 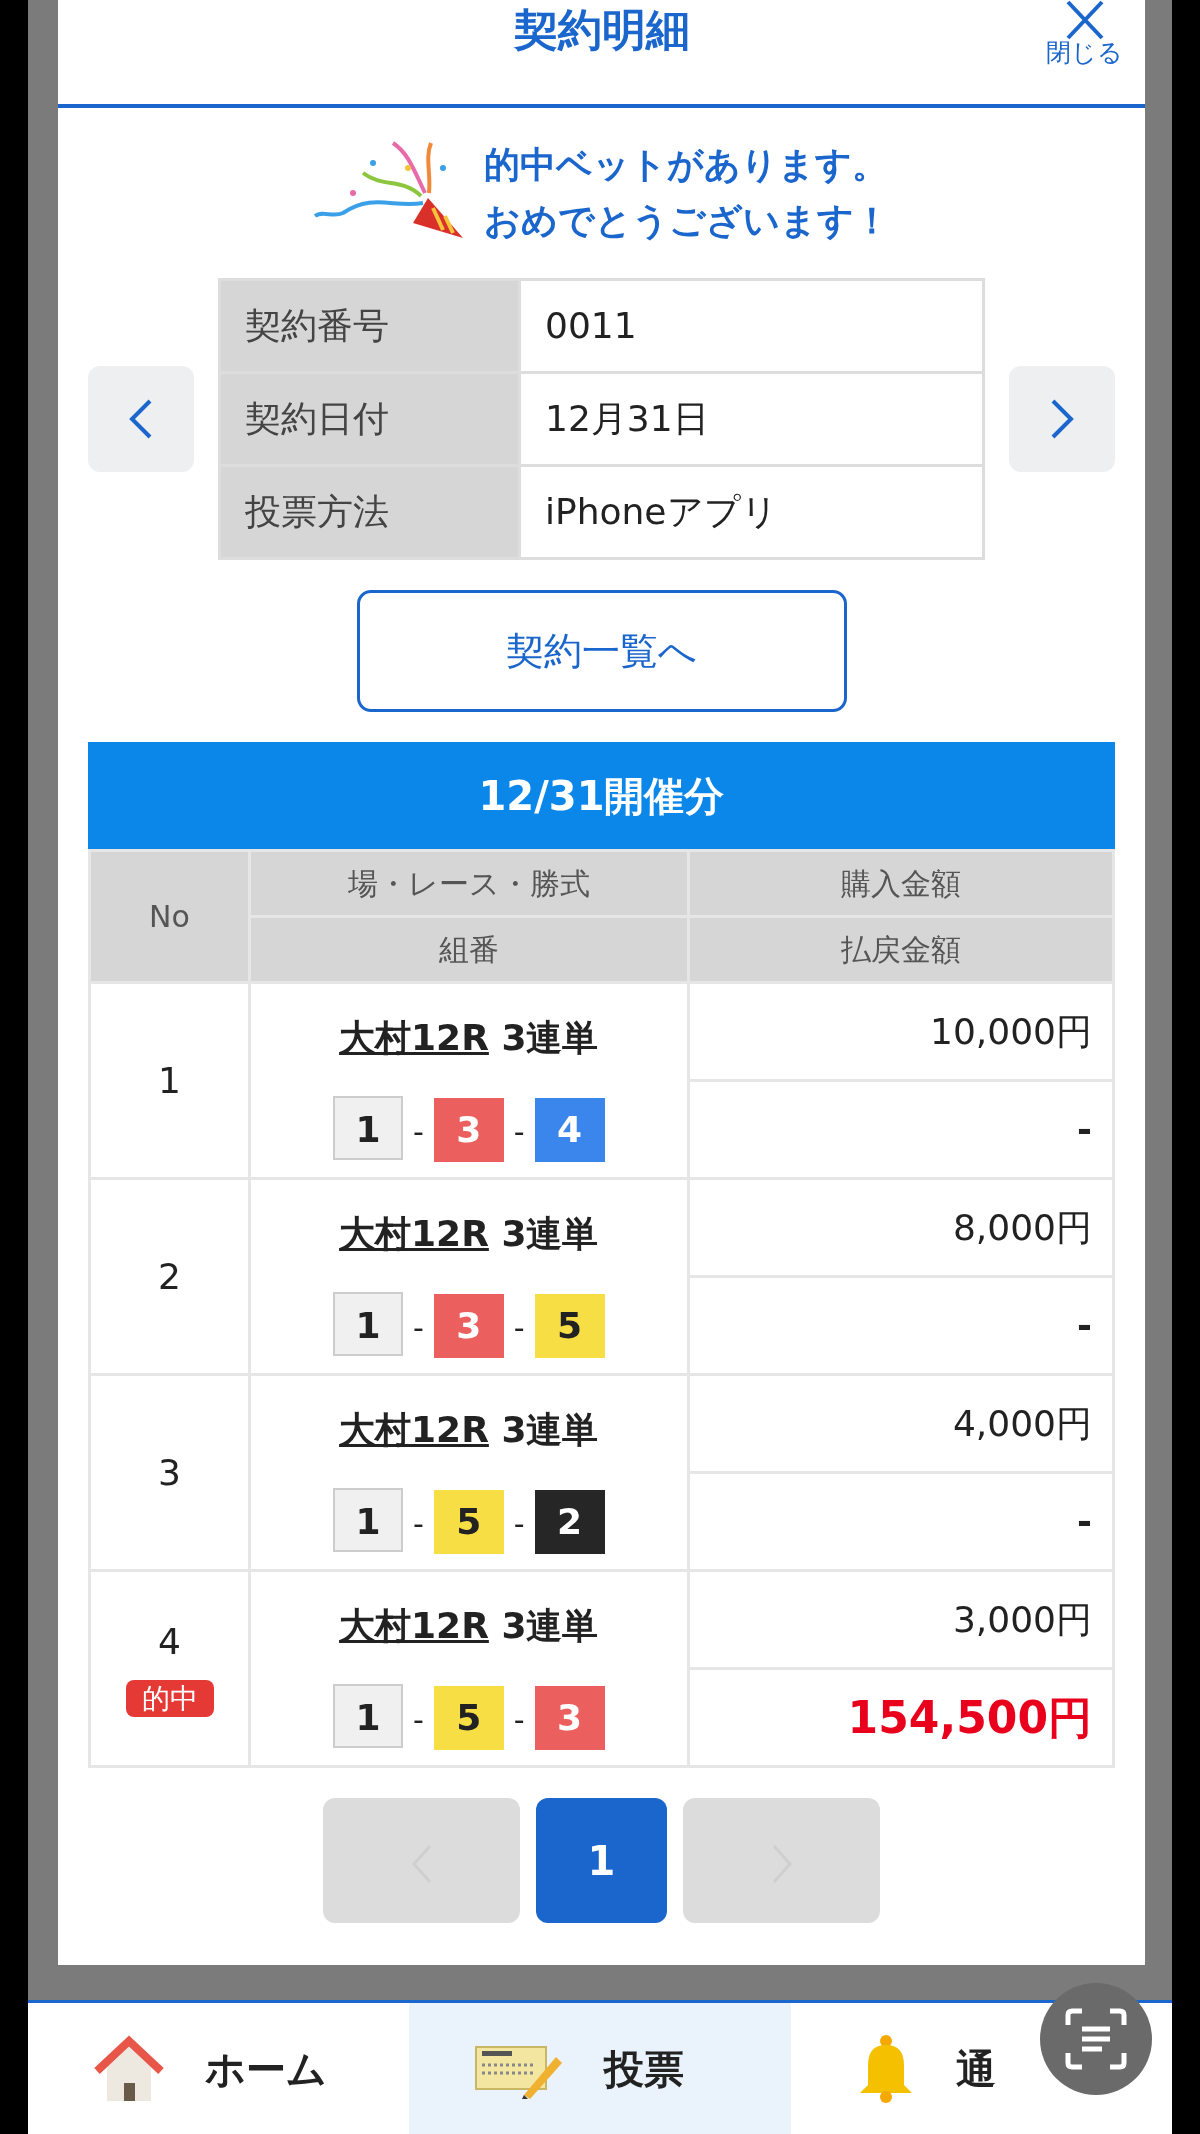 What do you see at coordinates (1062, 419) in the screenshot?
I see `next-contract-button` at bounding box center [1062, 419].